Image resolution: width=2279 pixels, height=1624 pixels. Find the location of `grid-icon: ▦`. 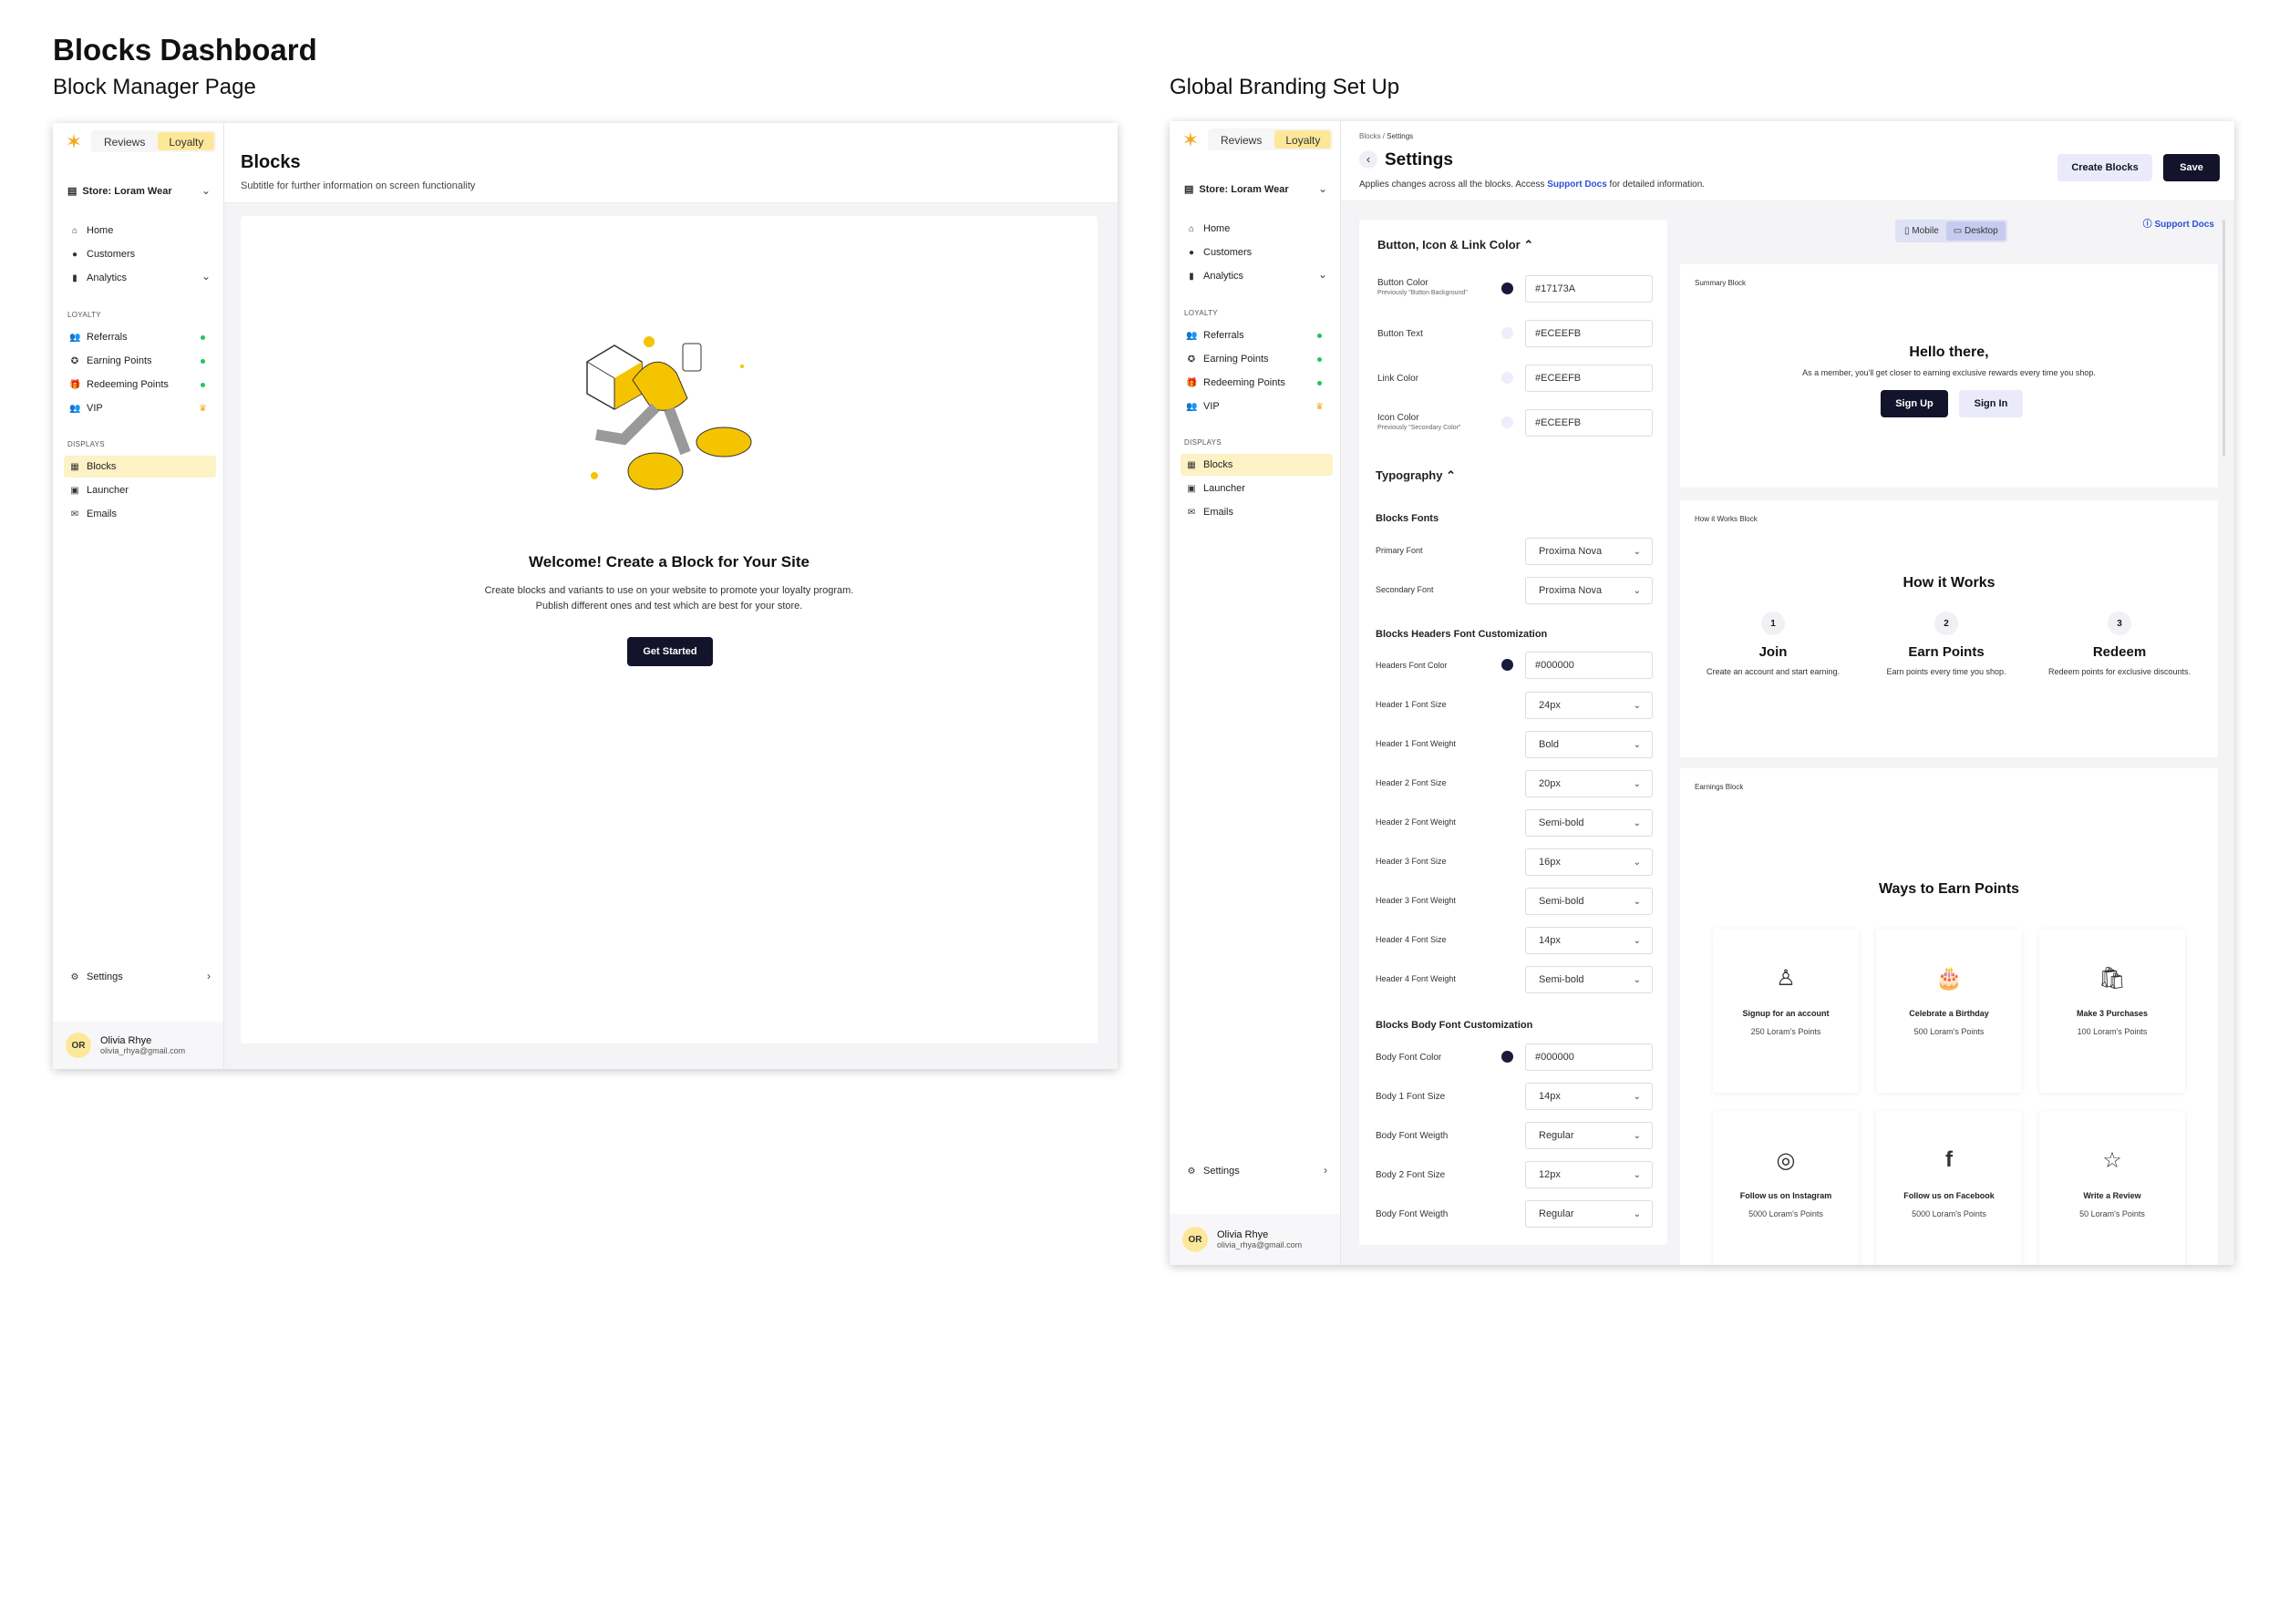

grid-icon: ▦ is located at coordinates (74, 466).